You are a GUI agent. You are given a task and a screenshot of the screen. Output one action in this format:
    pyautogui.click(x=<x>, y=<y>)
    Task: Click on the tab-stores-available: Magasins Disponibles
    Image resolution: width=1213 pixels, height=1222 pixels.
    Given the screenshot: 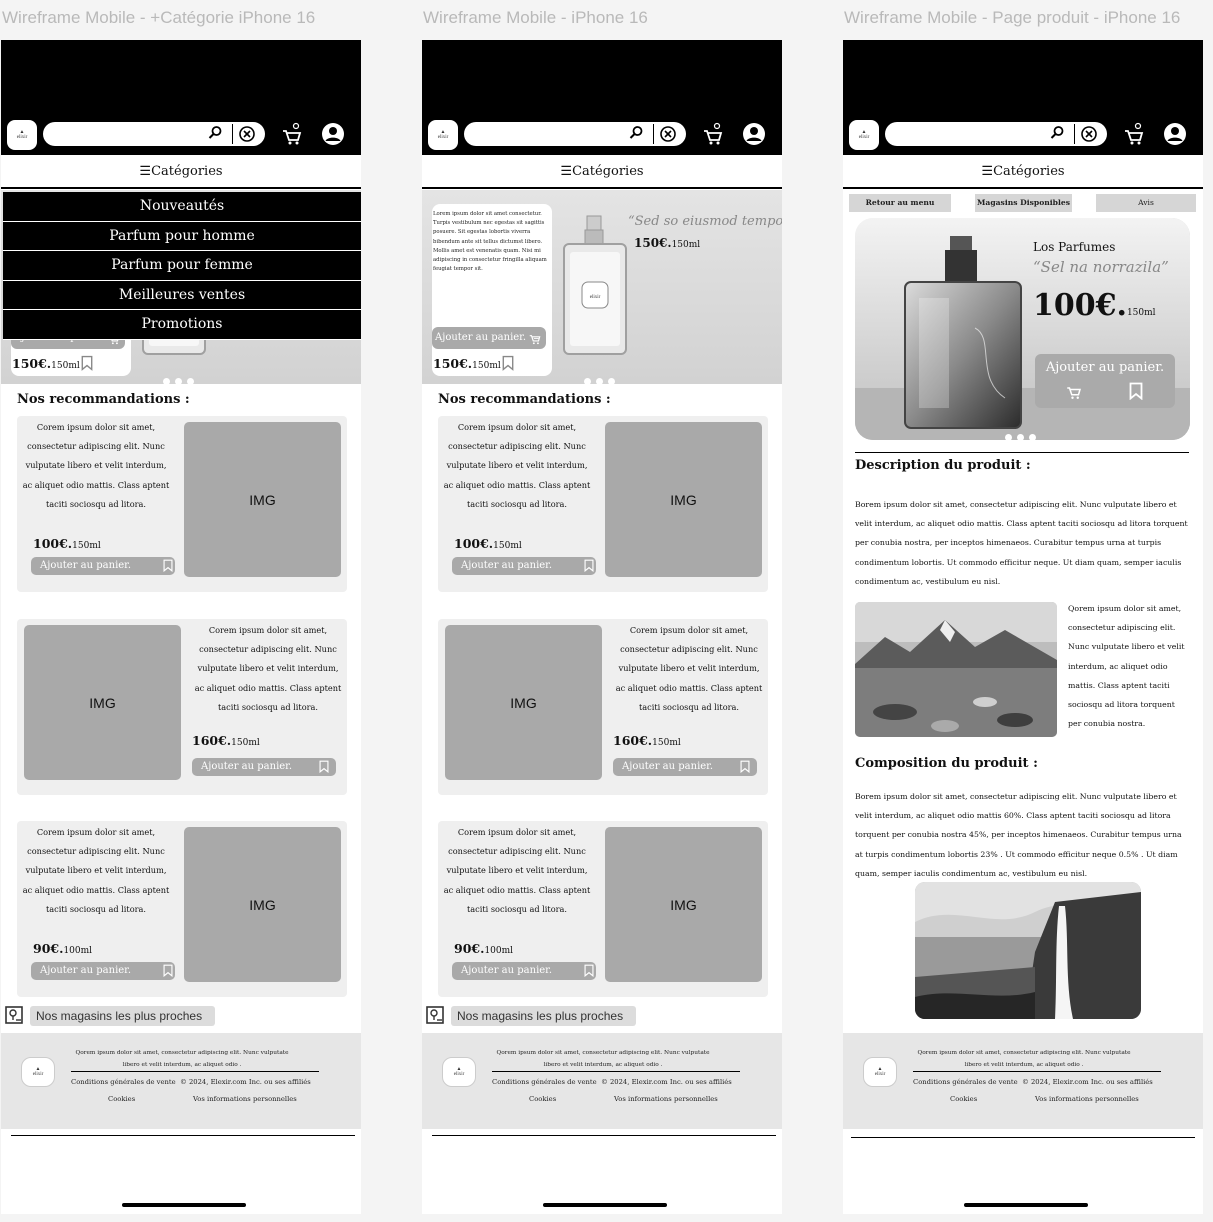 What is the action you would take?
    pyautogui.click(x=1023, y=203)
    